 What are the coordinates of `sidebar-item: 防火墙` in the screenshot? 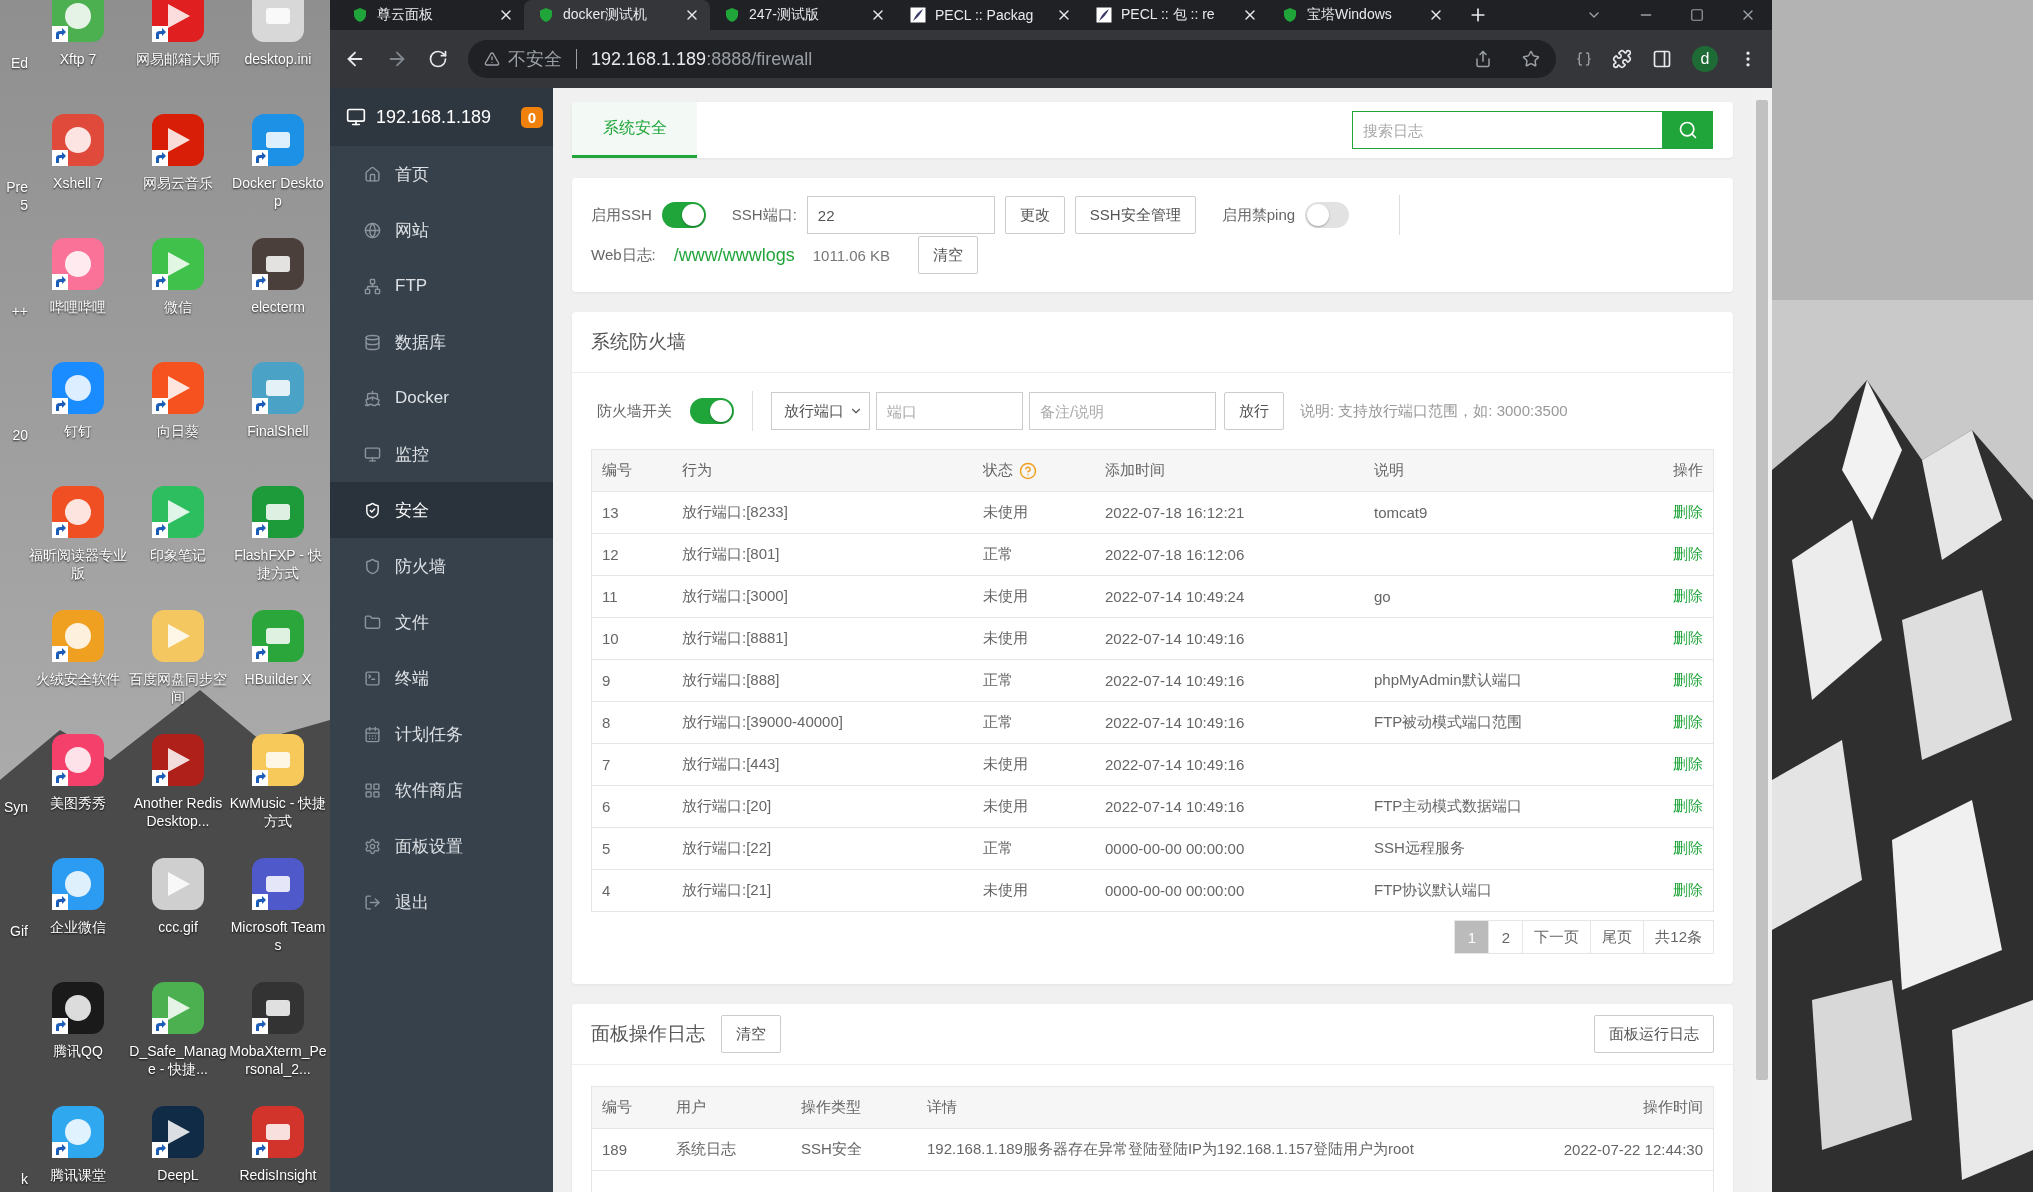 It's located at (441, 566).